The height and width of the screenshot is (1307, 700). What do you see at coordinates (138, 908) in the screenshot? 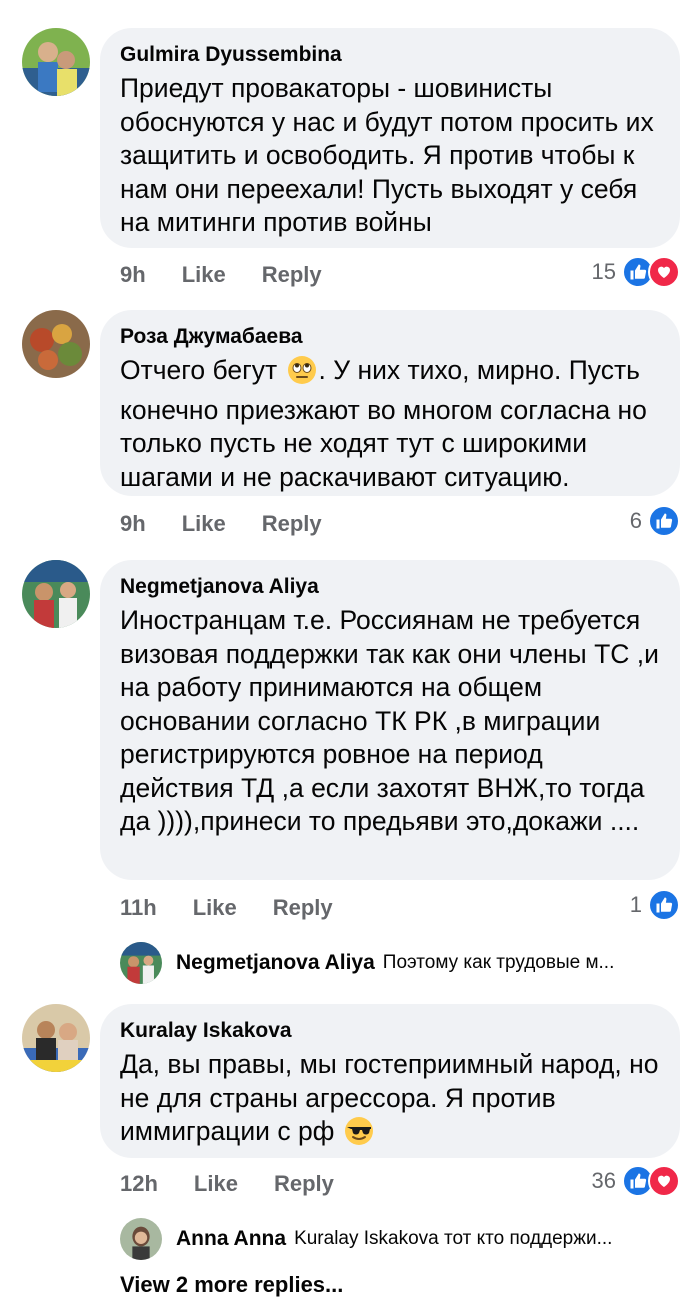
I see `comment-time: 11h` at bounding box center [138, 908].